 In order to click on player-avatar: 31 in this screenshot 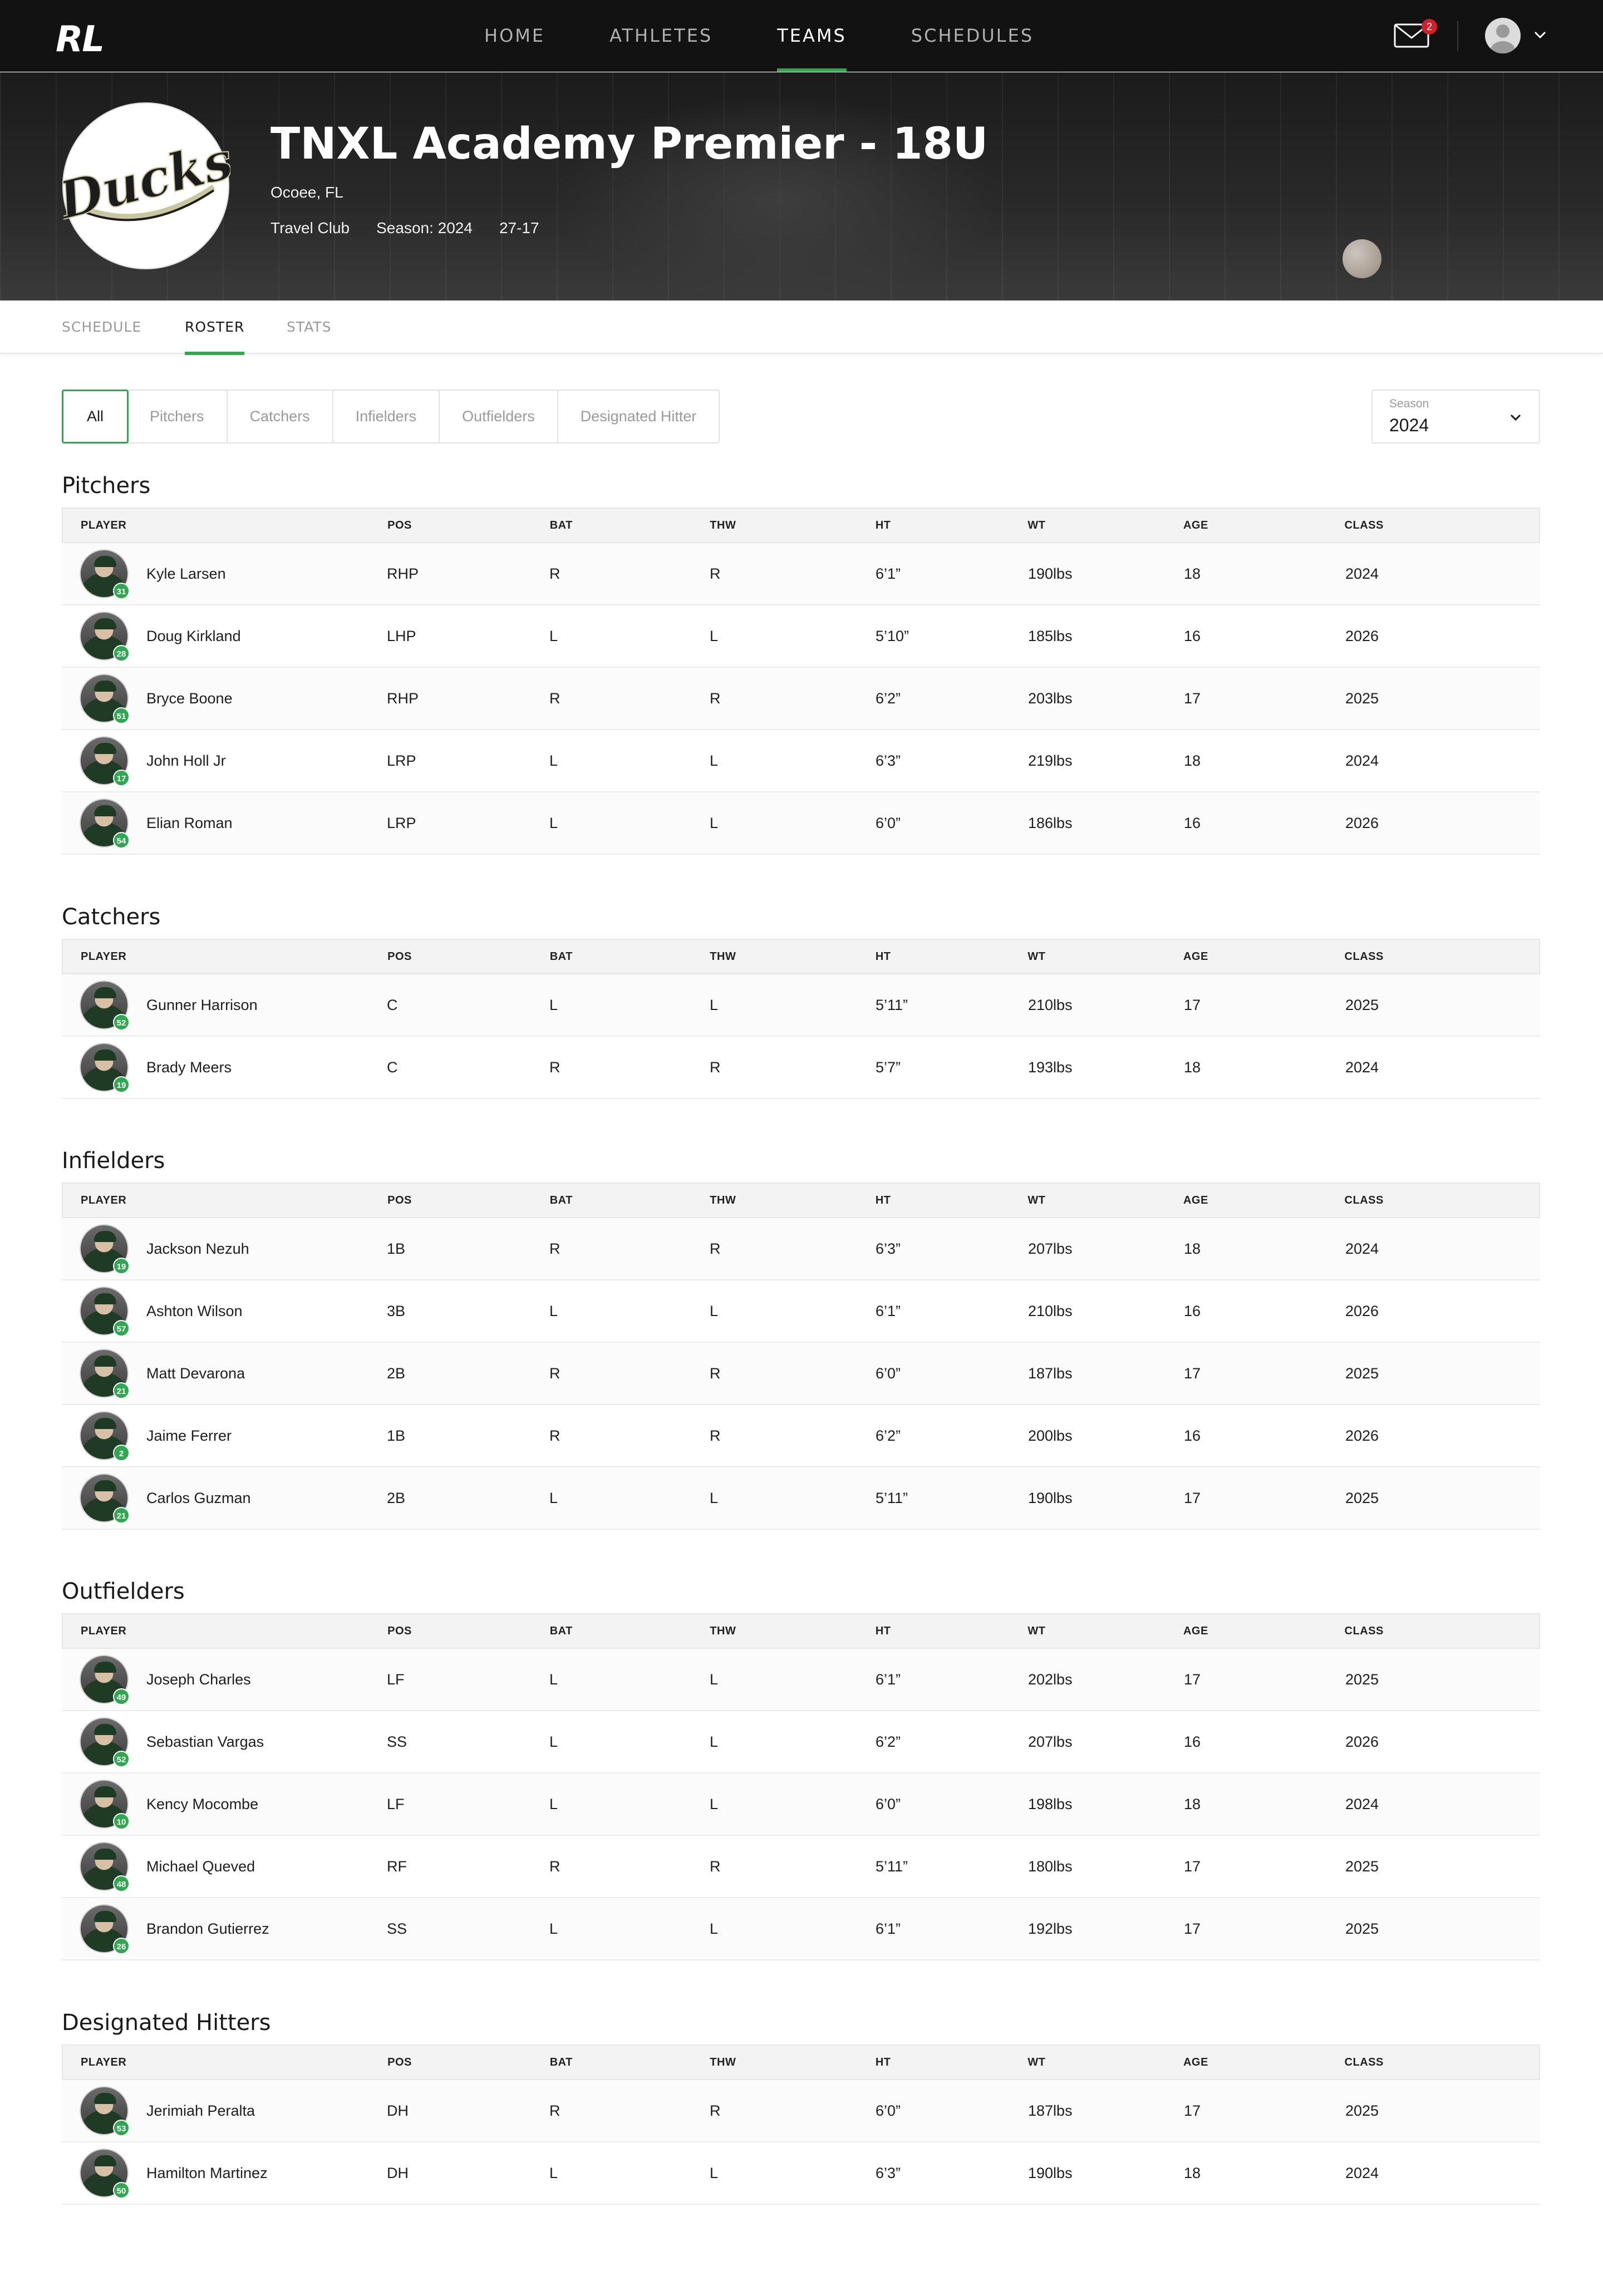, I will do `click(105, 574)`.